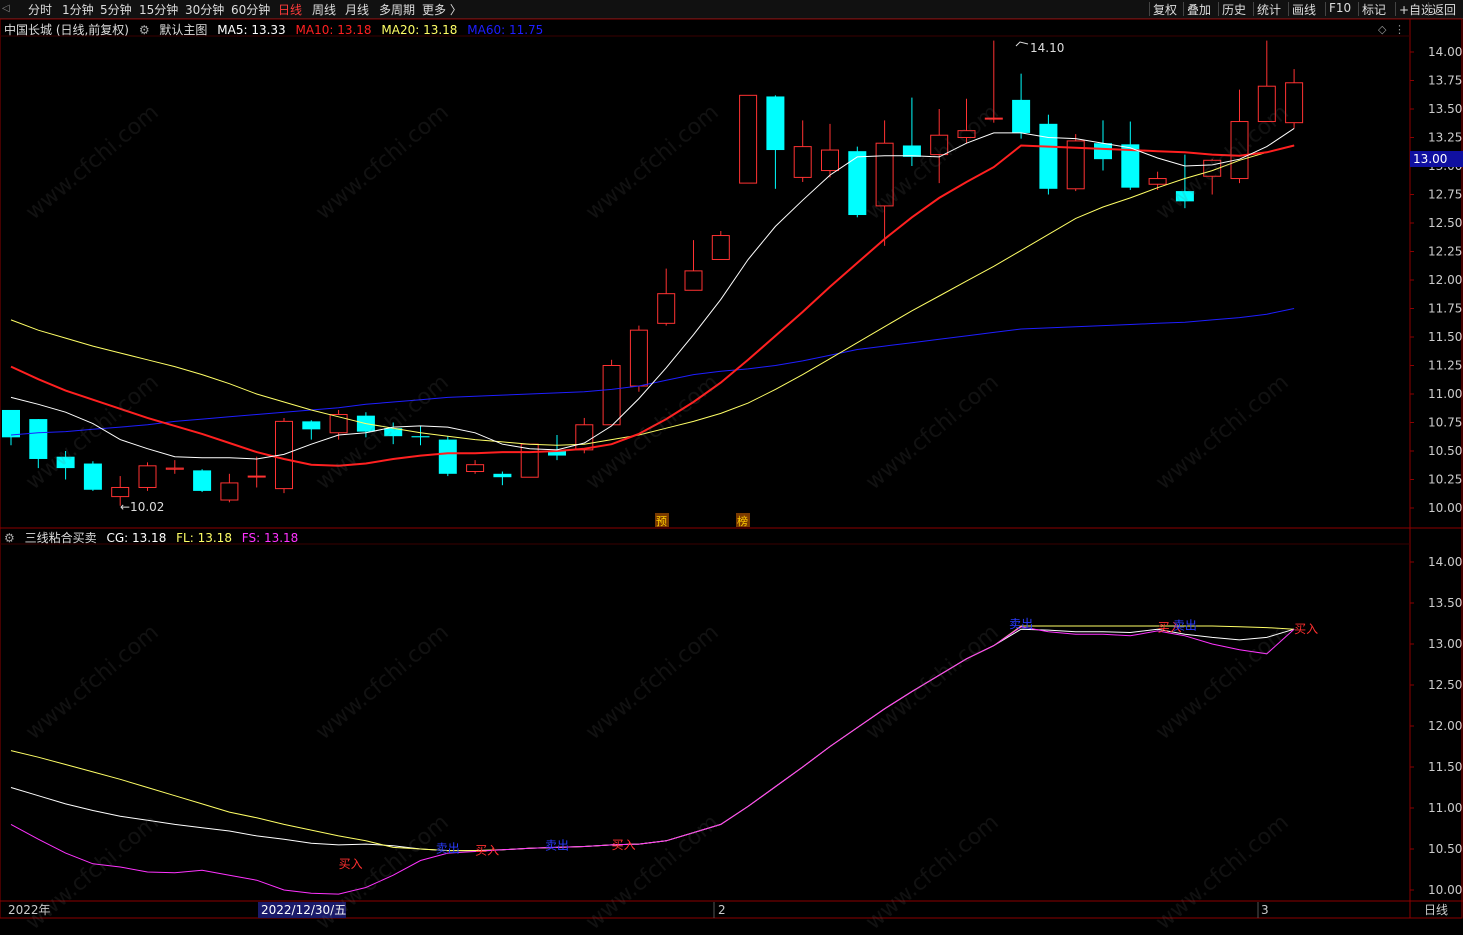 The width and height of the screenshot is (1463, 935). What do you see at coordinates (1445, 562) in the screenshot?
I see `sub-y-tick-label: 14.00` at bounding box center [1445, 562].